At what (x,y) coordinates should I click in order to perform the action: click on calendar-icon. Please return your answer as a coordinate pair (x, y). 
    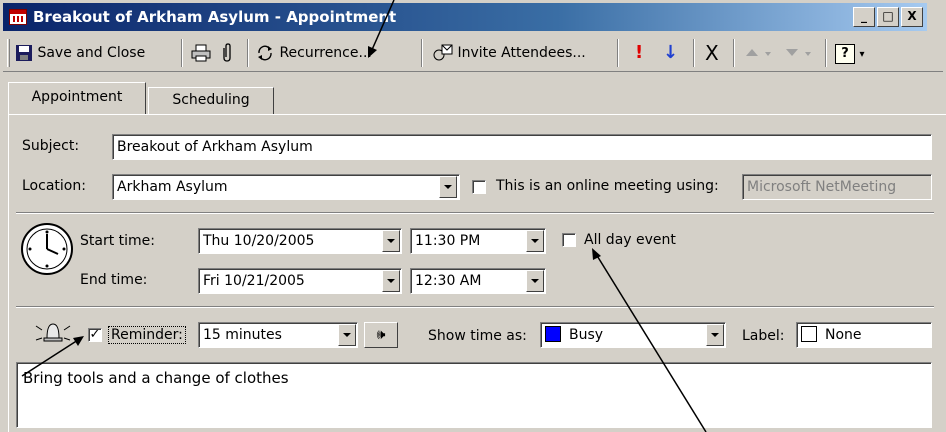
    Looking at the image, I should click on (18, 17).